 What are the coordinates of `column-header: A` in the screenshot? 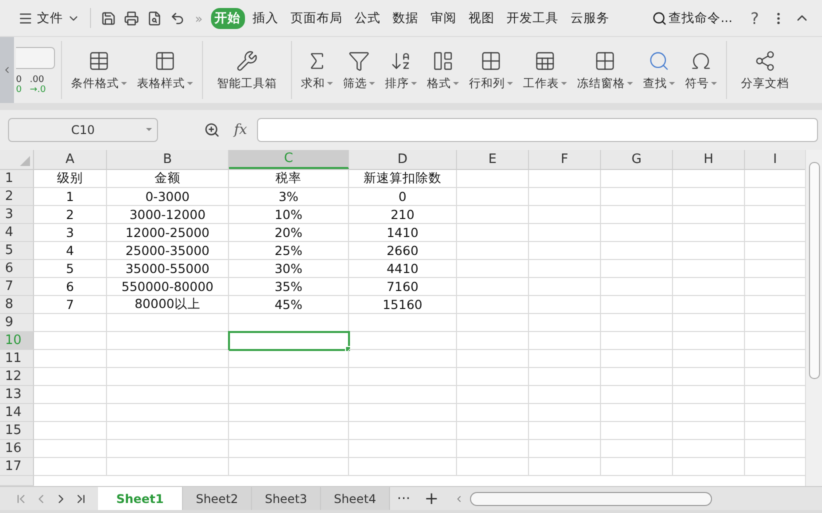 It's located at (70, 159).